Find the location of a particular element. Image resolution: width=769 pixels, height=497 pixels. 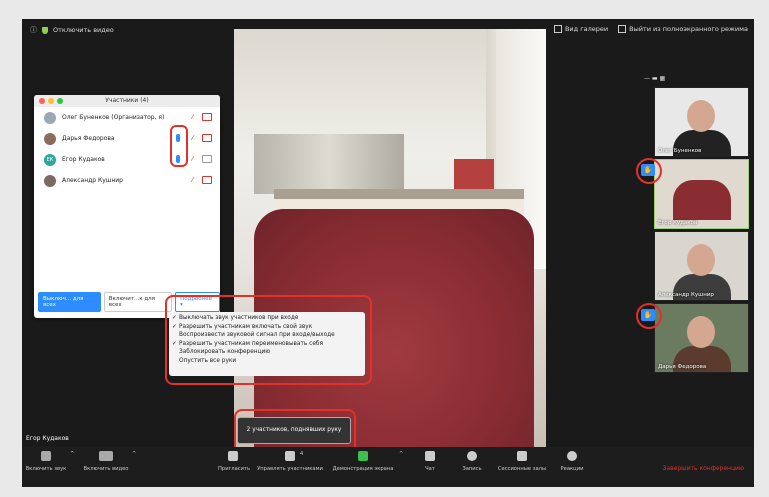

participants-titlebar: Участники (4) is located at coordinates (127, 101).